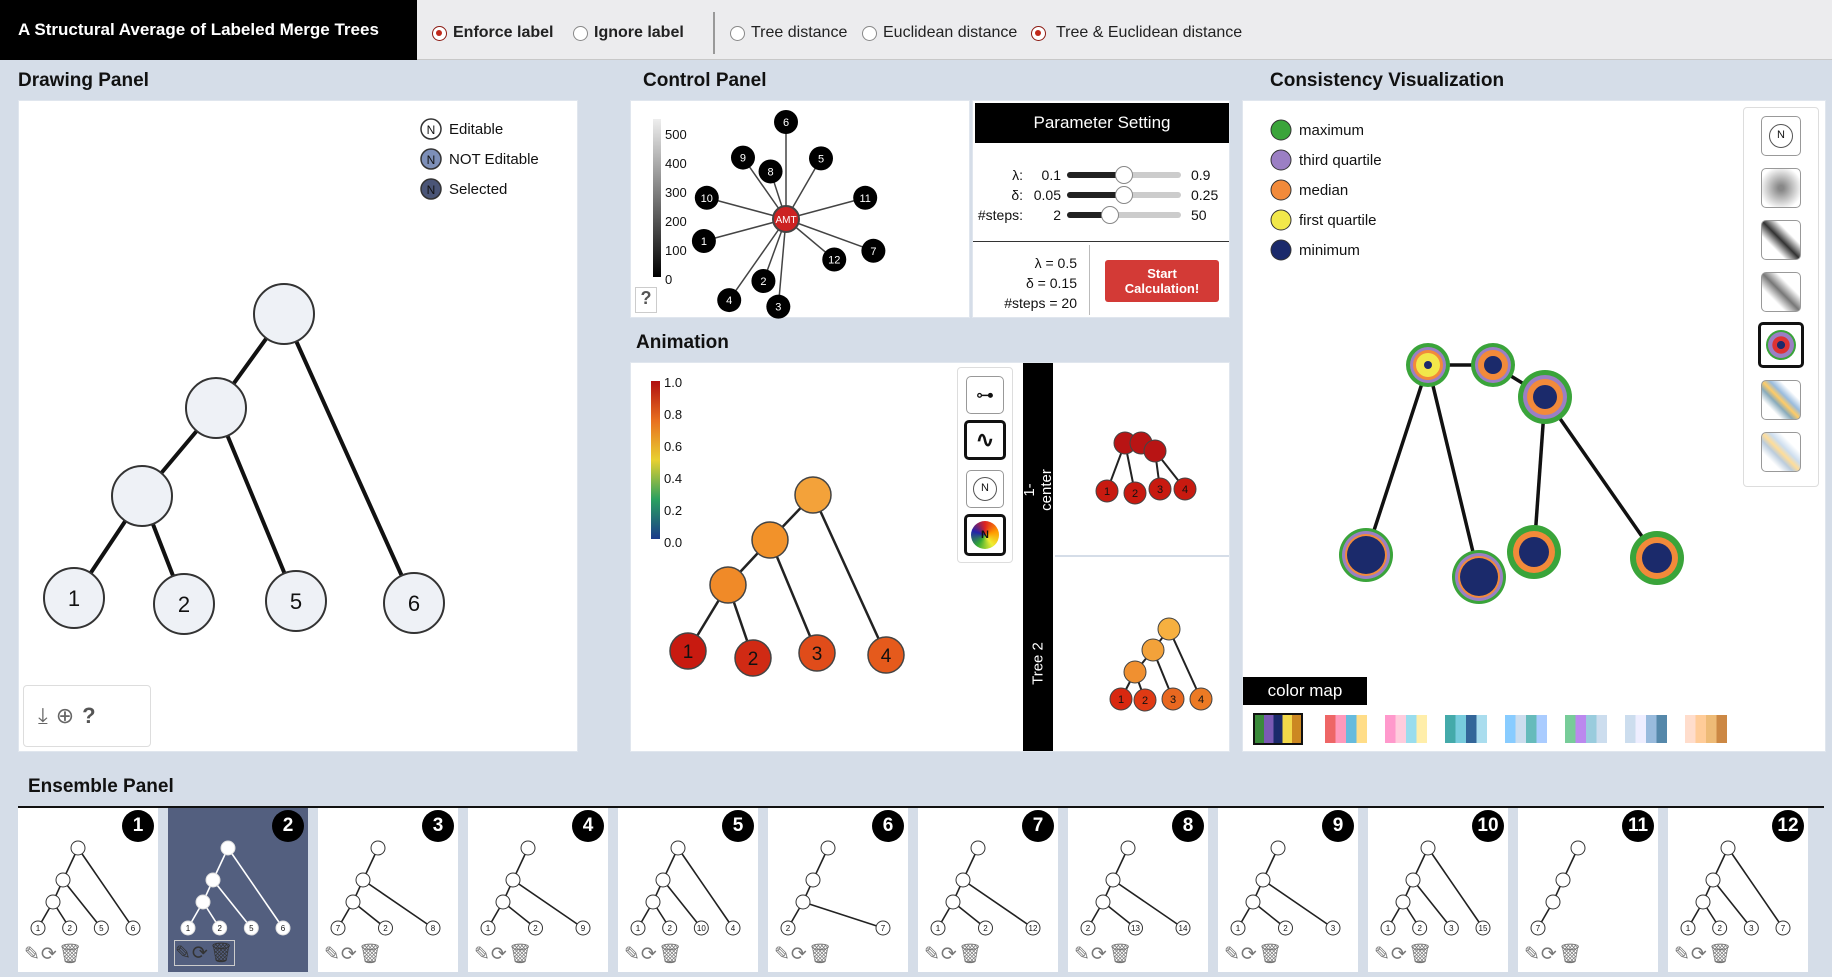  What do you see at coordinates (1781, 452) in the screenshot?
I see `diagonal-pastel-icon` at bounding box center [1781, 452].